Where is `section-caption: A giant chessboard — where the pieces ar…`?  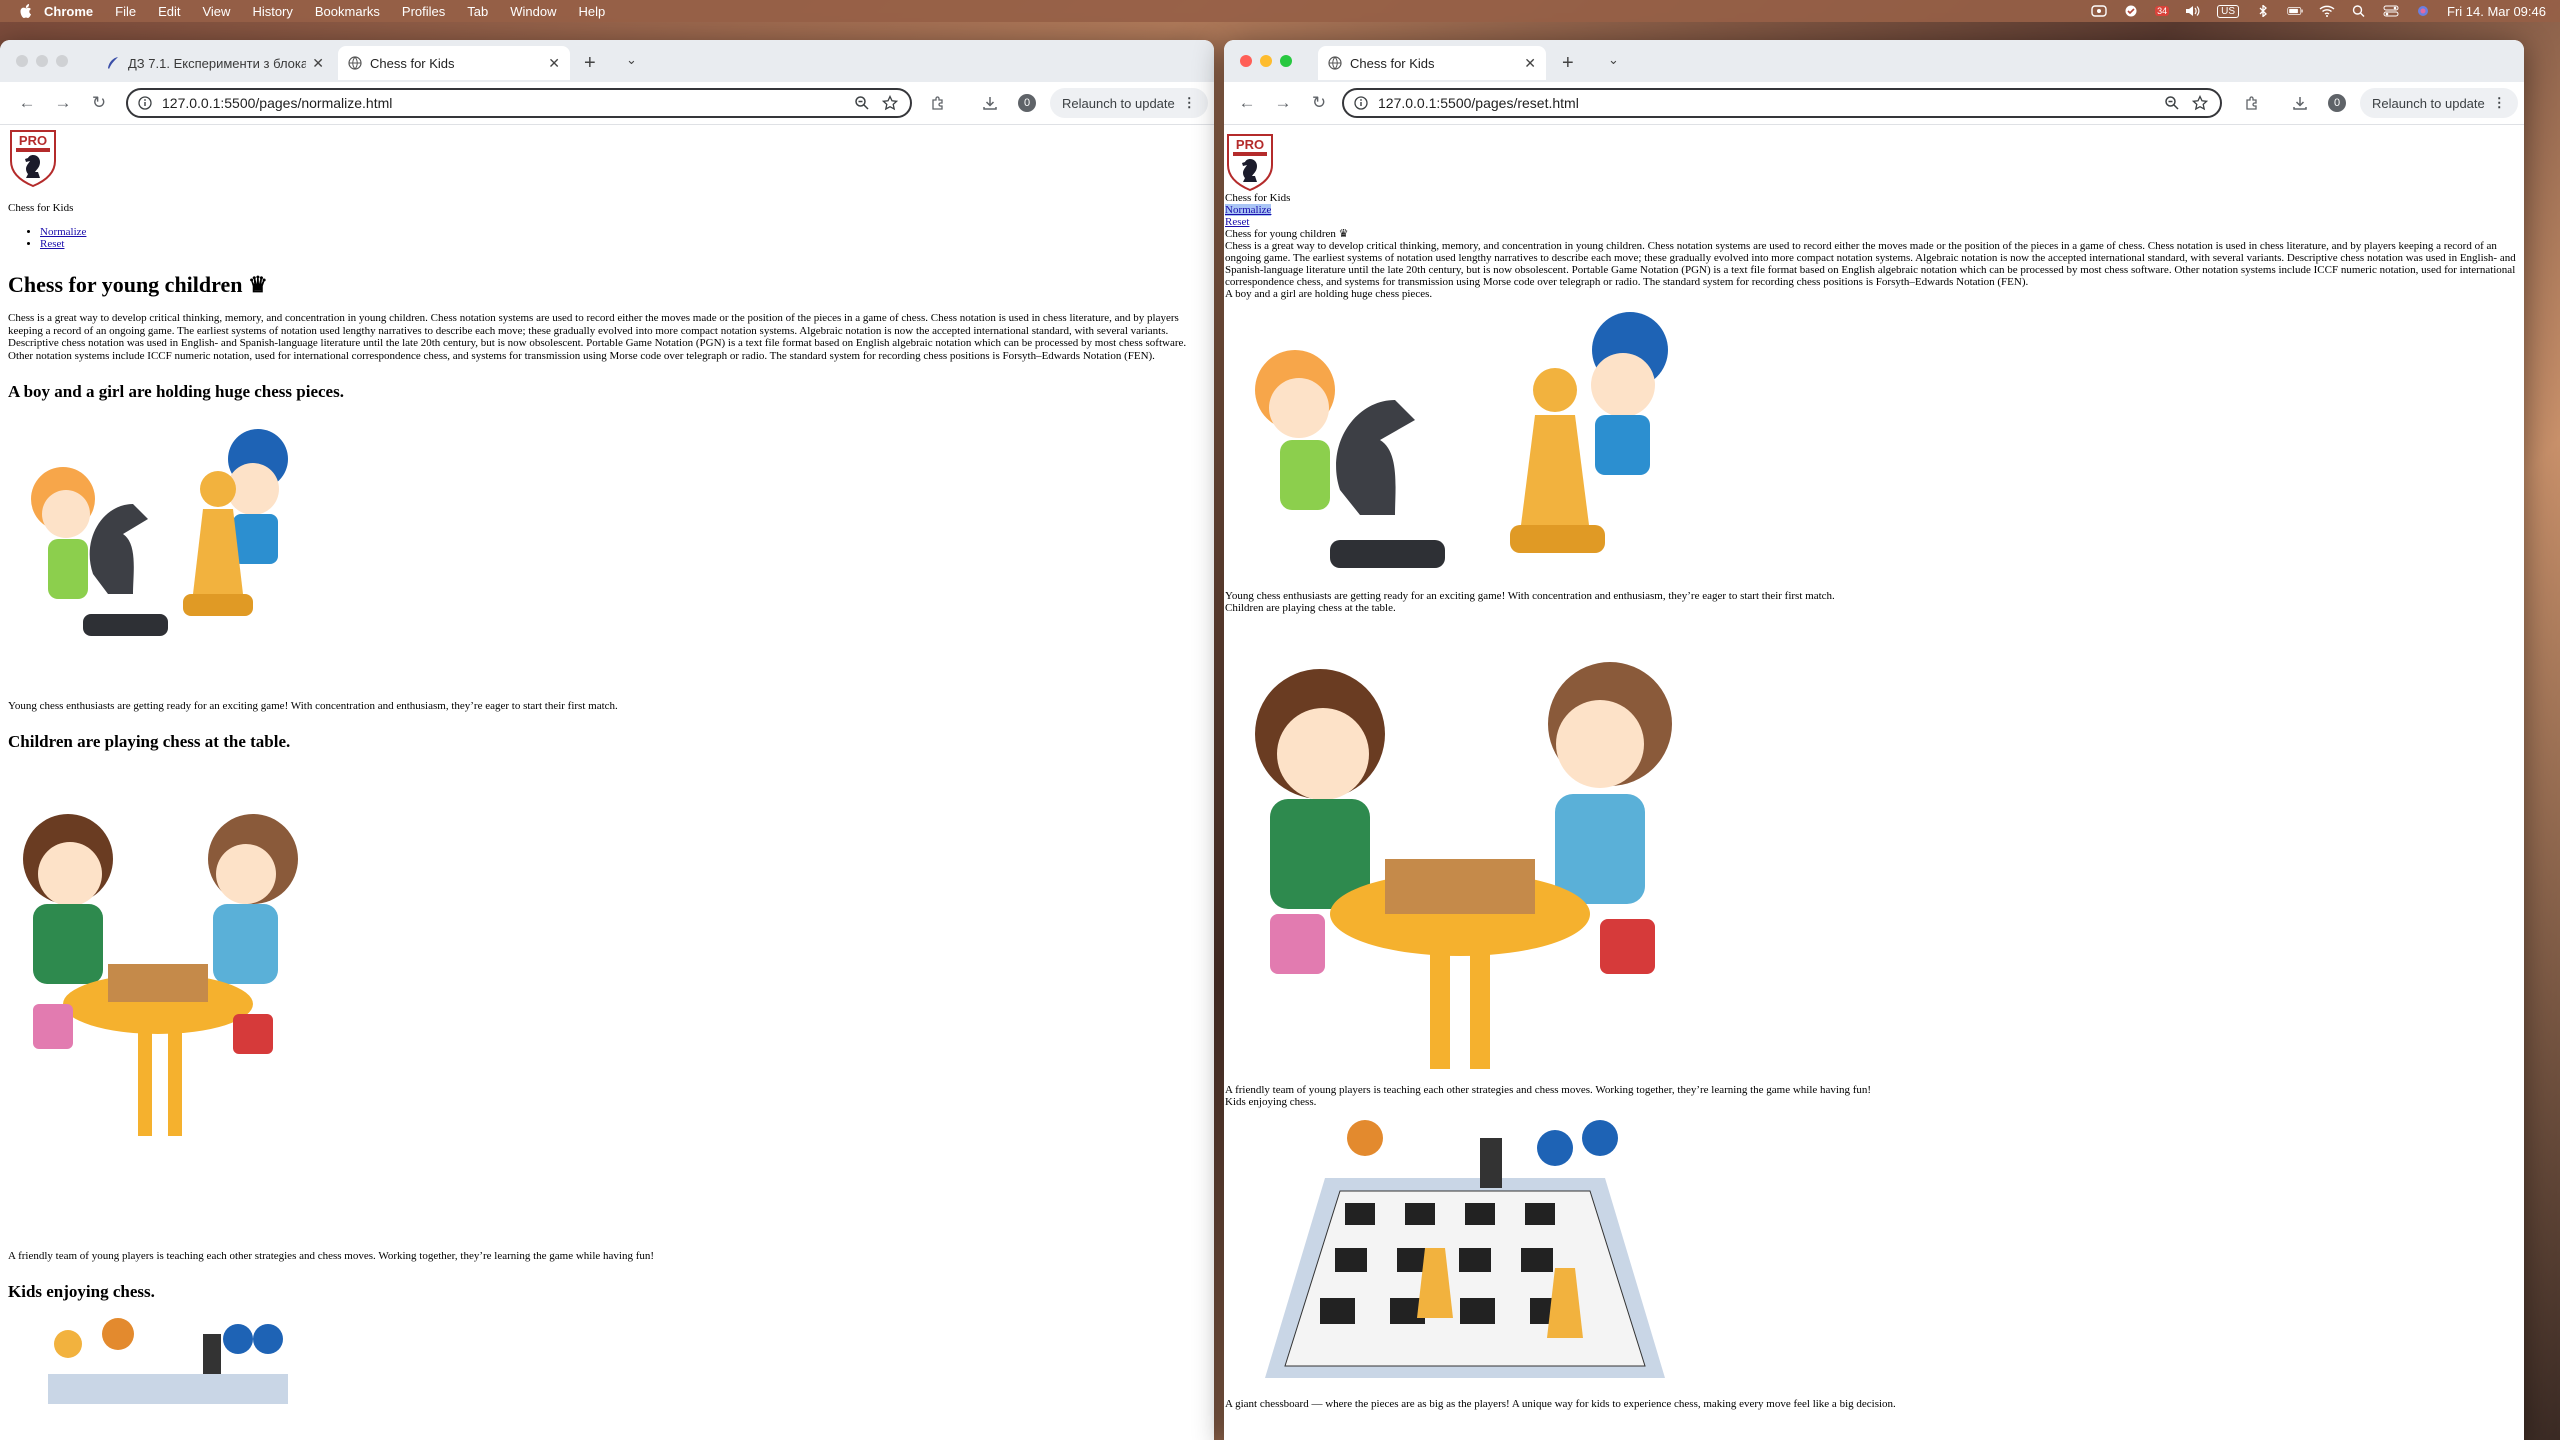 section-caption: A giant chessboard — where the pieces ar… is located at coordinates (1560, 1404).